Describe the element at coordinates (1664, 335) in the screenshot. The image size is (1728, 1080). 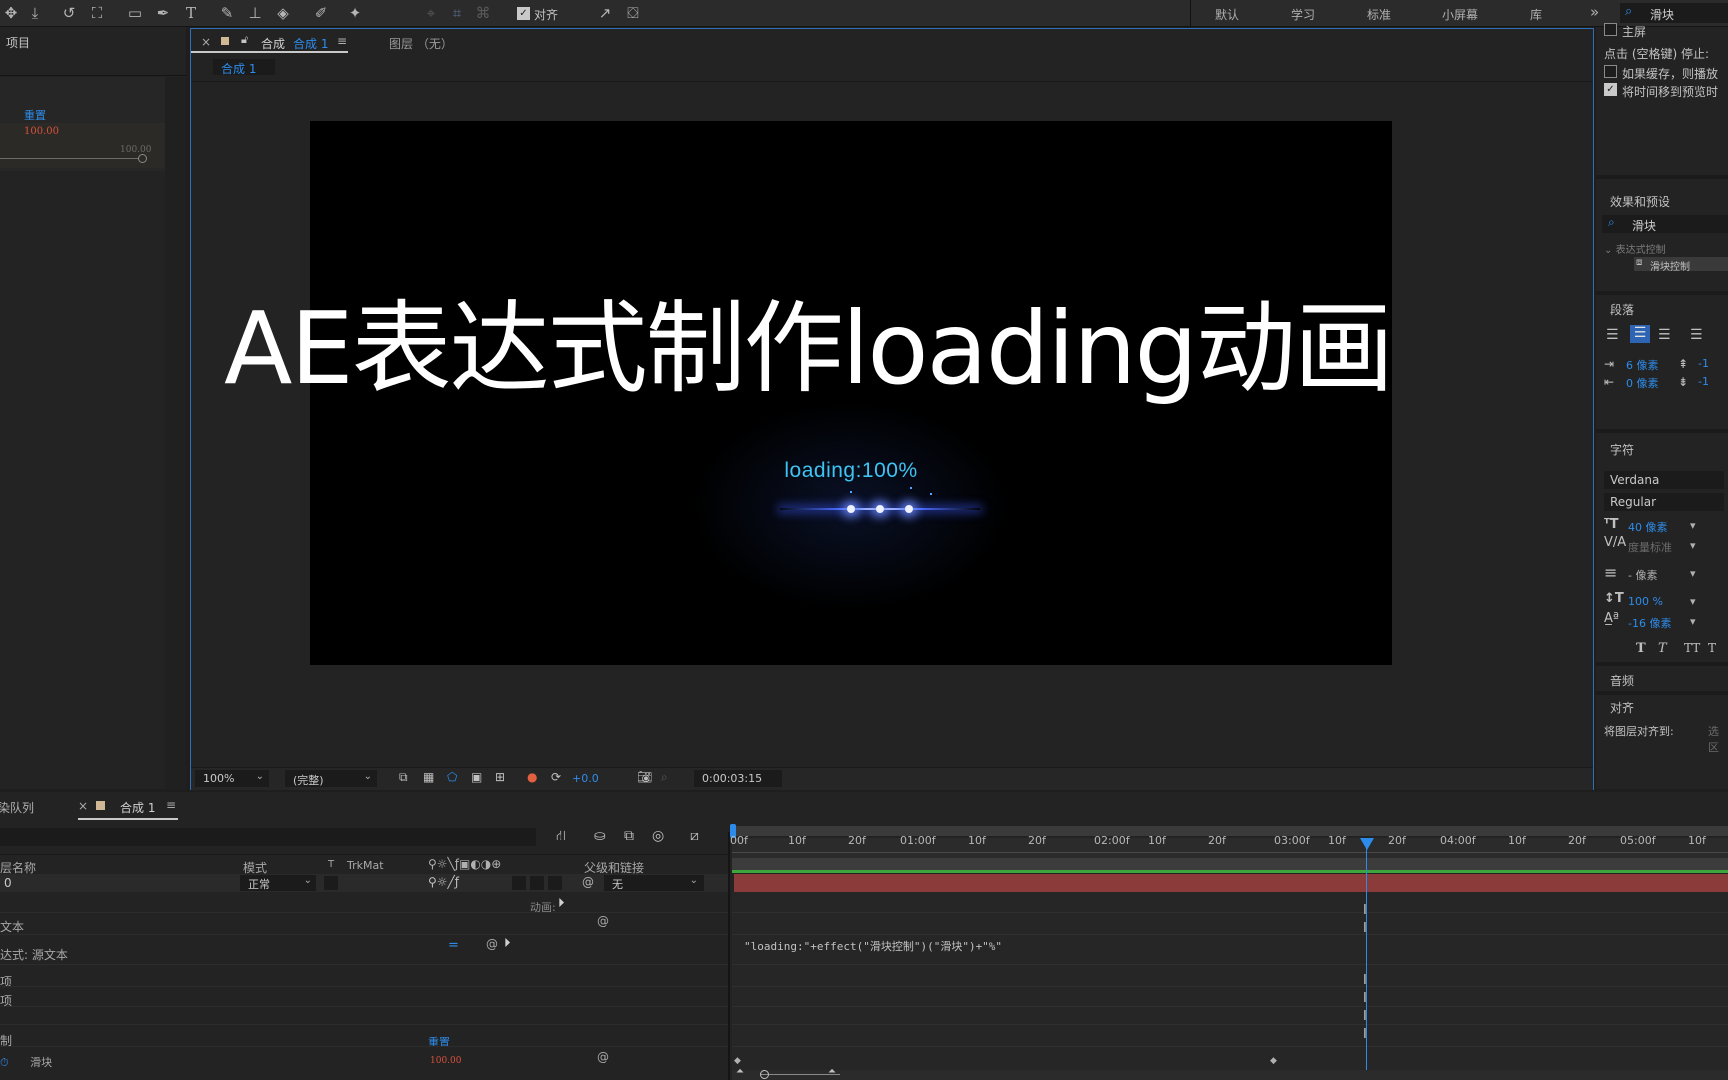
I see `align-right-icon: ☰` at that location.